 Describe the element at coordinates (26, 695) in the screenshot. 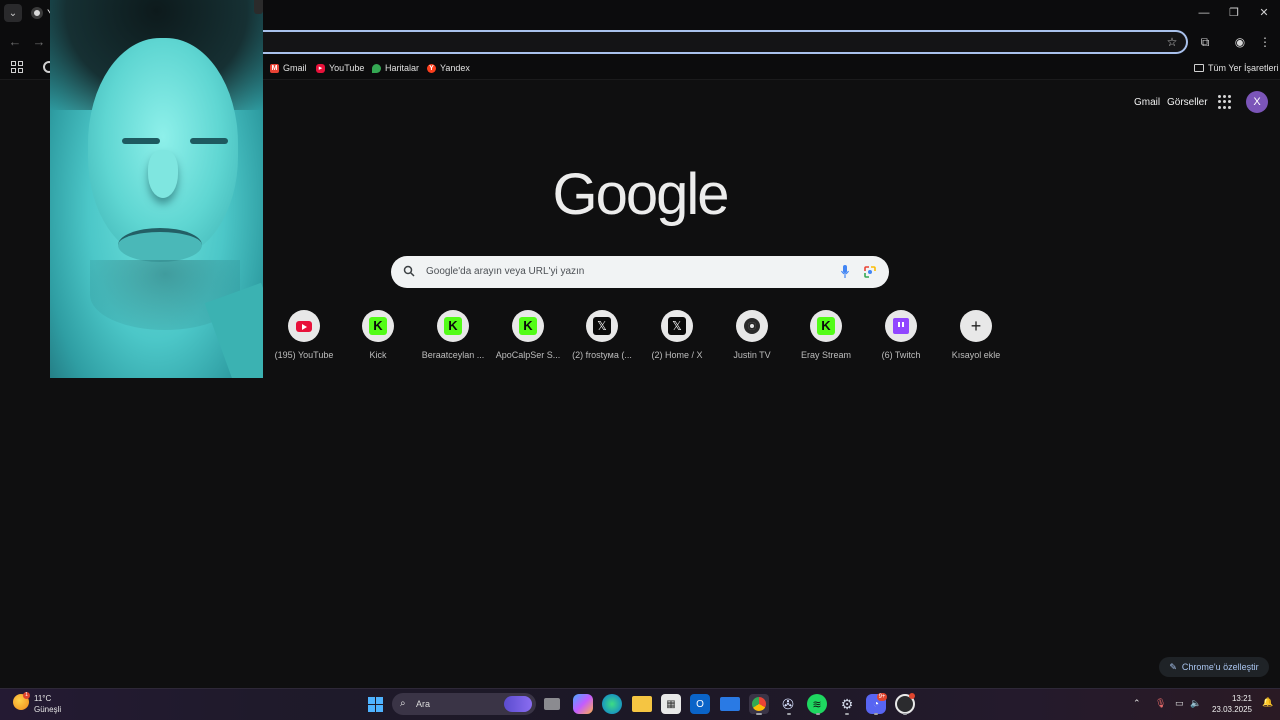

I see `weather-badge: 1` at that location.